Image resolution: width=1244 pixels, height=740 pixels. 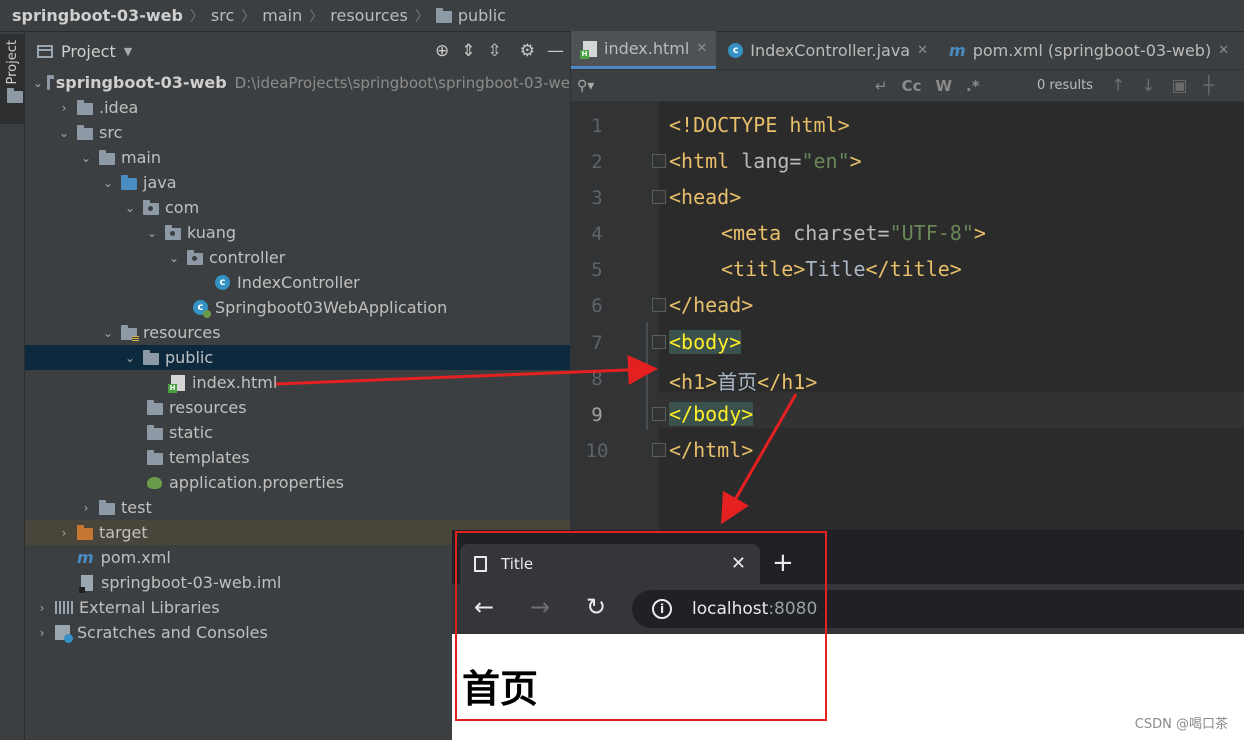 I want to click on watermark: CSDN @喝口茶, so click(x=1181, y=724).